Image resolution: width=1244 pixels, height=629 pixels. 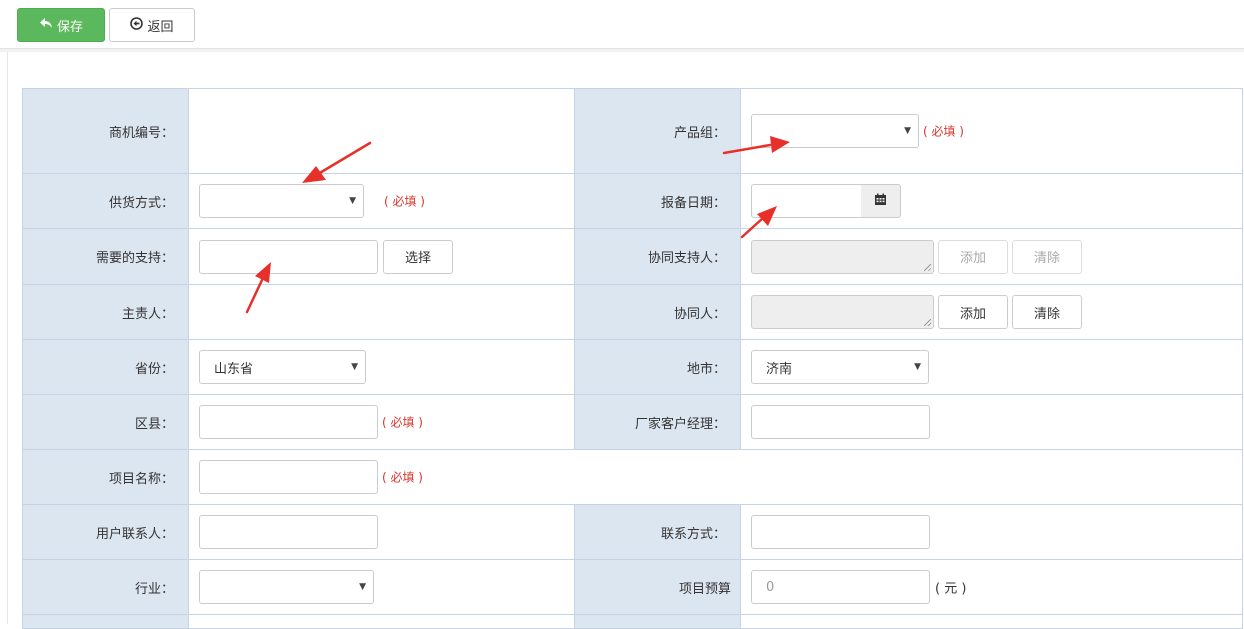 I want to click on form-row: 主责人： 协同人： 添加 清除, so click(x=632, y=312).